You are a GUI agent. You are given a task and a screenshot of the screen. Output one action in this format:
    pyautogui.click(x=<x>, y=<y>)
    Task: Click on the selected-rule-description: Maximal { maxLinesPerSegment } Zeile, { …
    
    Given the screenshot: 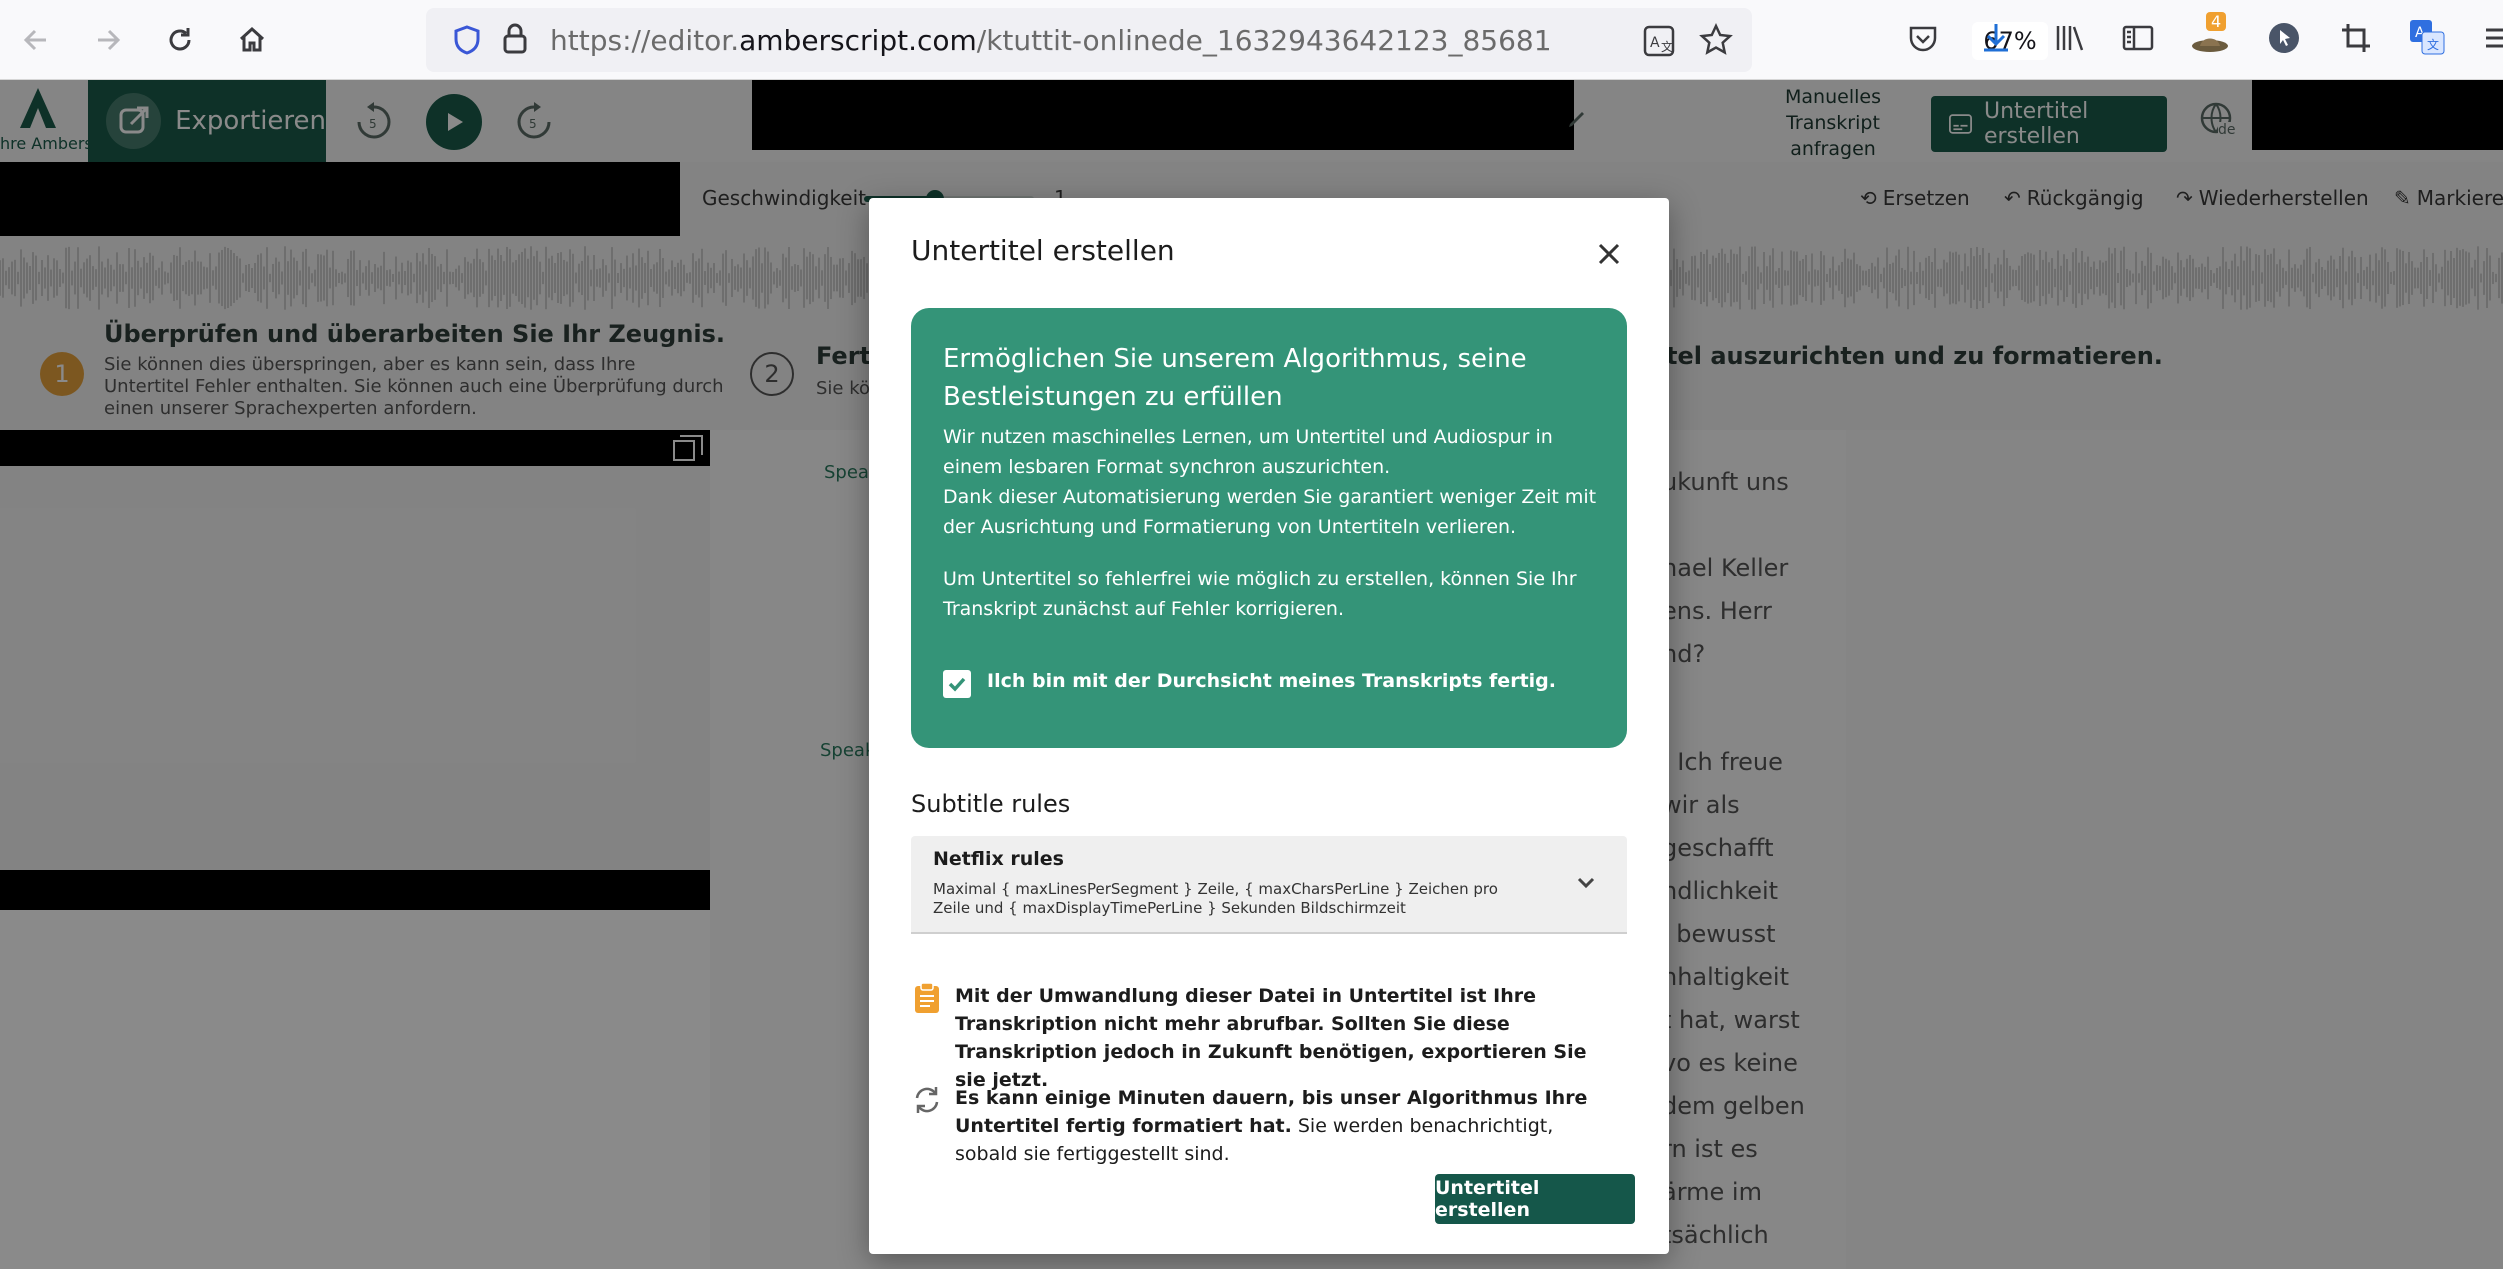 What is the action you would take?
    pyautogui.click(x=1215, y=898)
    